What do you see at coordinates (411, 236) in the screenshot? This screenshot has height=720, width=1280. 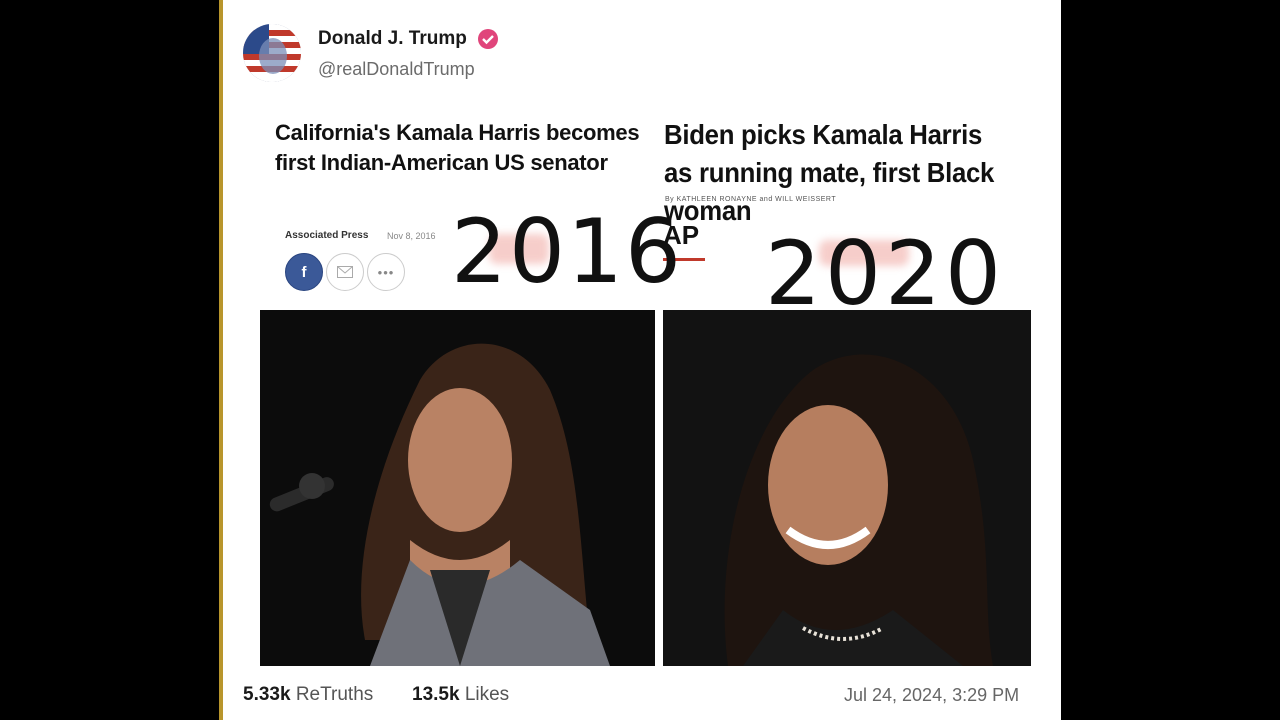 I see `left-date: Nov 8, 2016` at bounding box center [411, 236].